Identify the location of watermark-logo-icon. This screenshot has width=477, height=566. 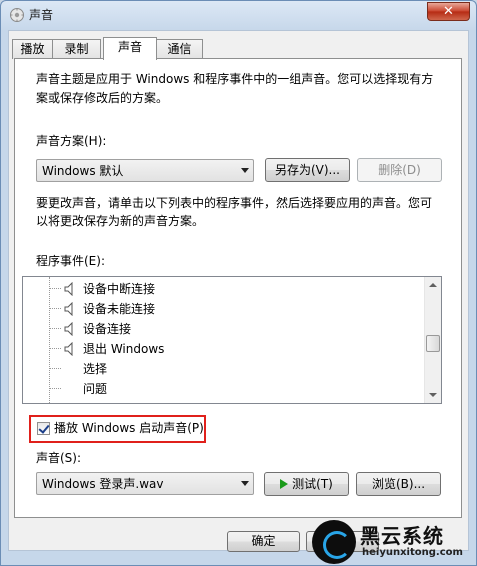
(334, 542).